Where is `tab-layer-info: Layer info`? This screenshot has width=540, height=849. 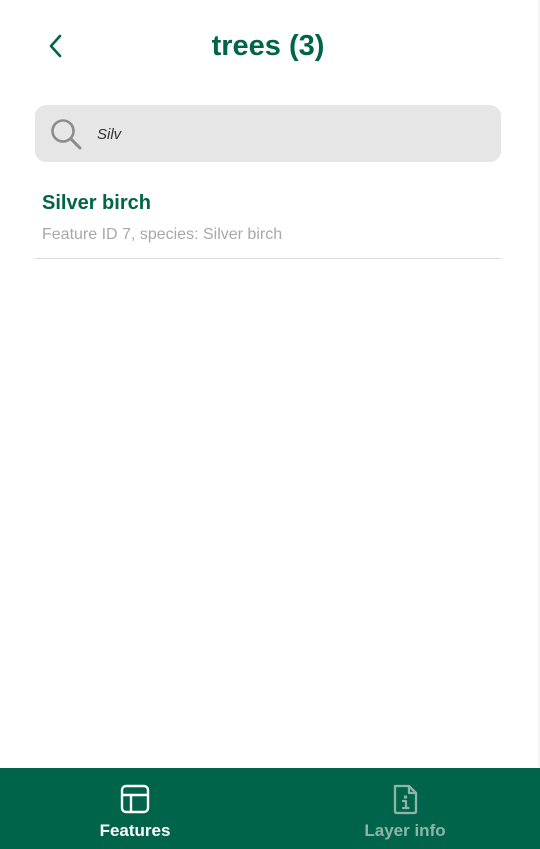
tab-layer-info: Layer info is located at coordinates (405, 808).